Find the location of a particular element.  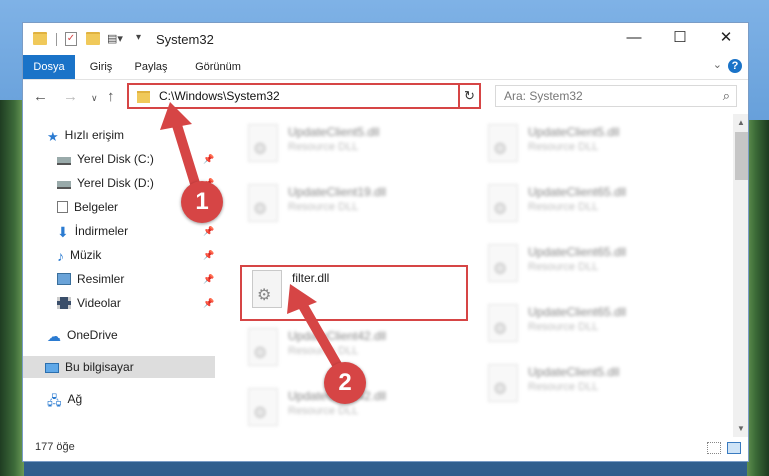

minimize-button: — is located at coordinates (634, 38).